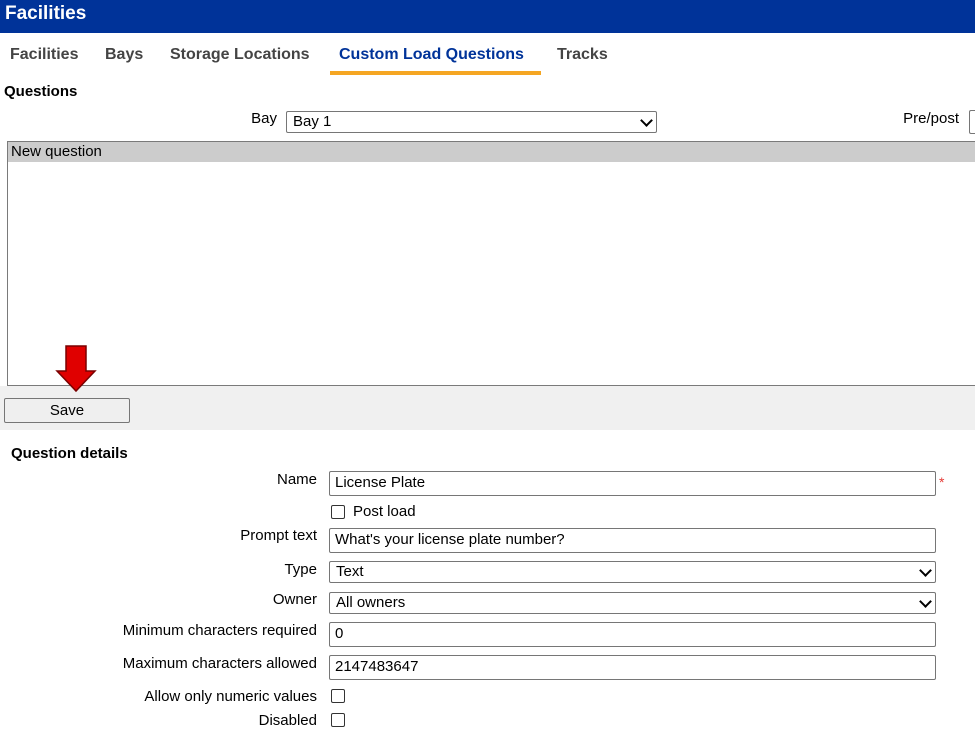 This screenshot has width=975, height=741. I want to click on prepost-label: Pre/post, so click(931, 118).